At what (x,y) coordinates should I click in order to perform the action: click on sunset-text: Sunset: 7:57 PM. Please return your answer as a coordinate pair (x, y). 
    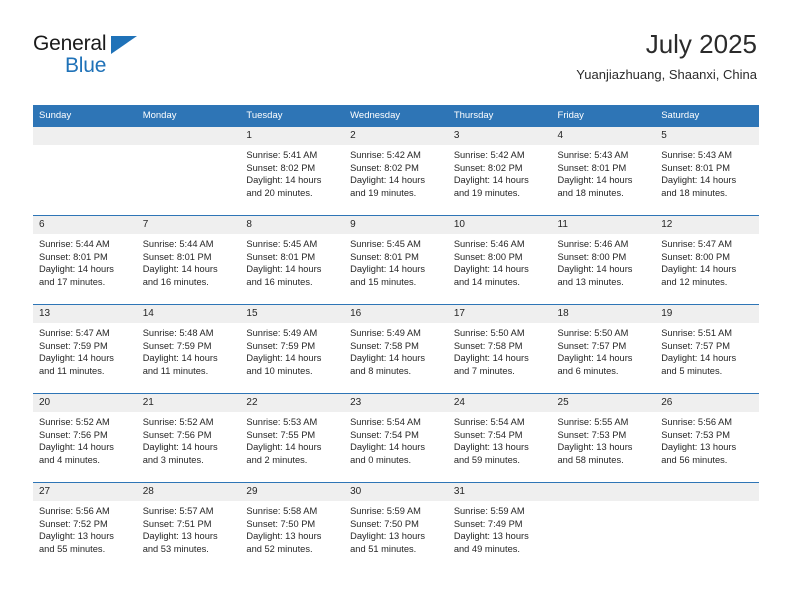
    Looking at the image, I should click on (695, 345).